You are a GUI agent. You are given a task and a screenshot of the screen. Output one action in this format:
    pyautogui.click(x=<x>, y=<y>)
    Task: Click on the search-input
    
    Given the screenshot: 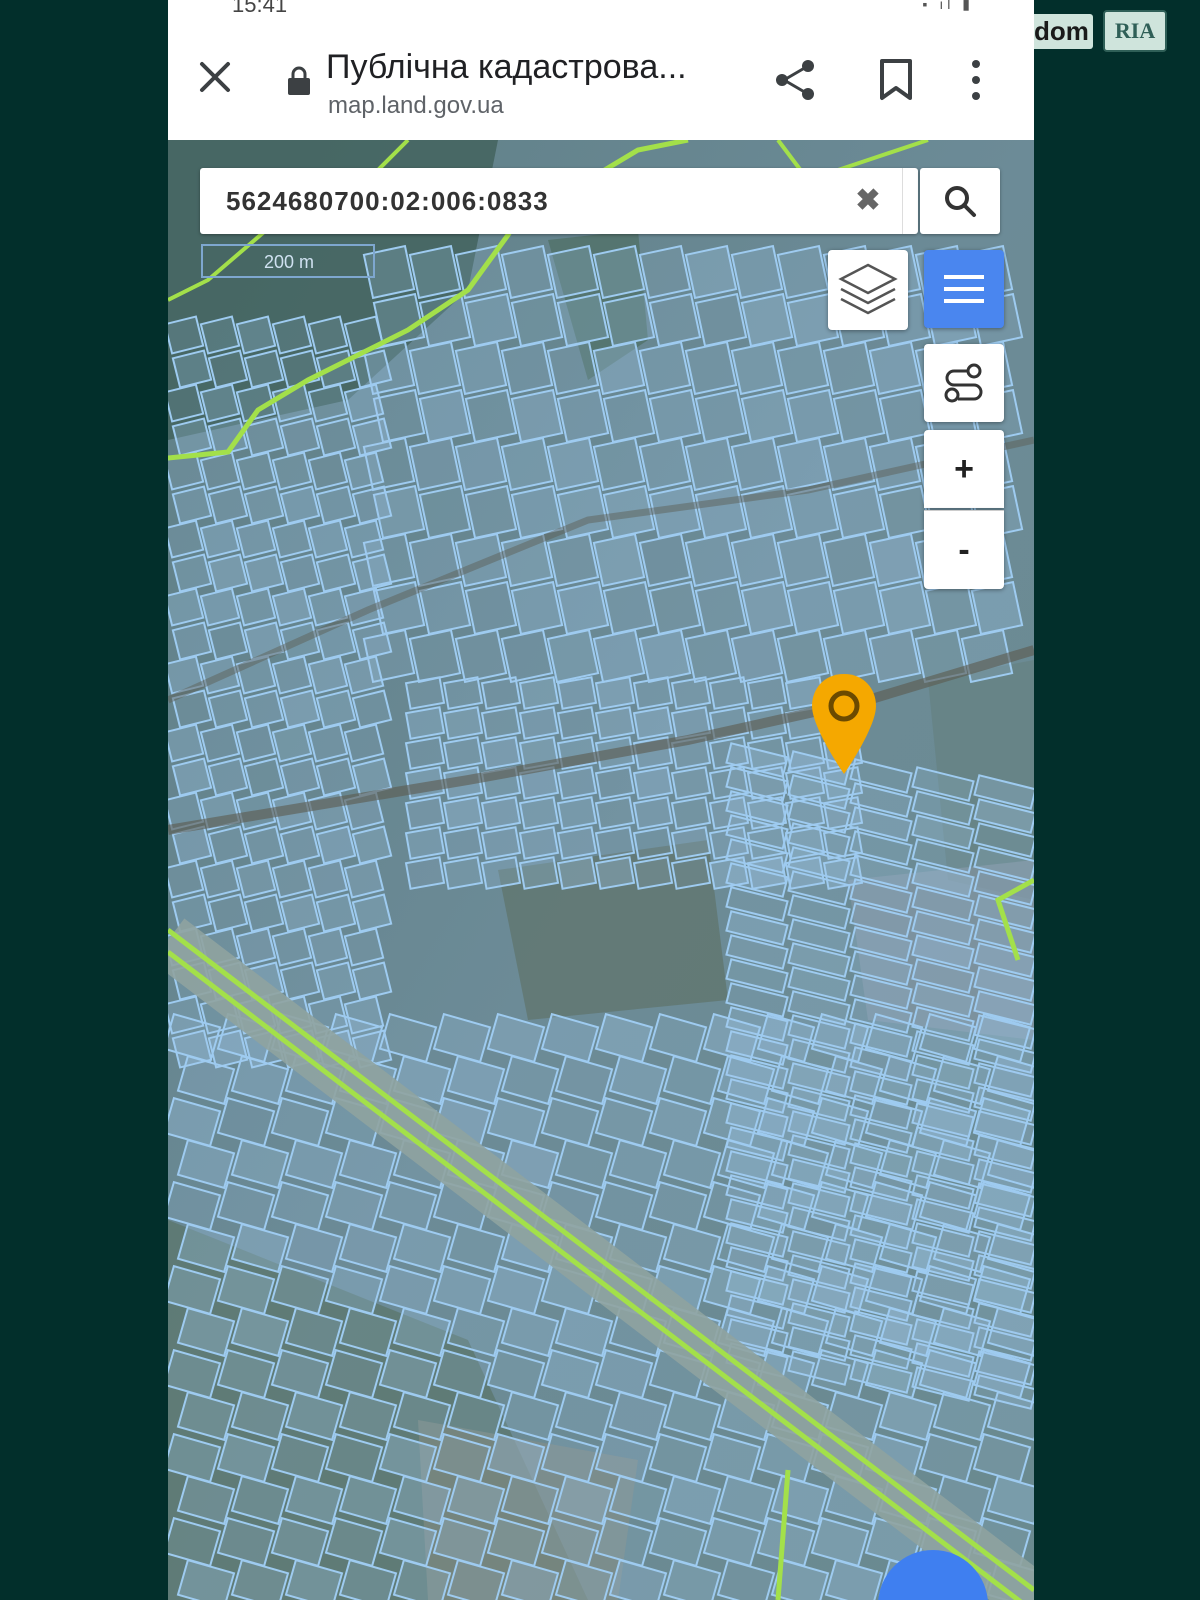 What is the action you would take?
    pyautogui.click(x=526, y=201)
    